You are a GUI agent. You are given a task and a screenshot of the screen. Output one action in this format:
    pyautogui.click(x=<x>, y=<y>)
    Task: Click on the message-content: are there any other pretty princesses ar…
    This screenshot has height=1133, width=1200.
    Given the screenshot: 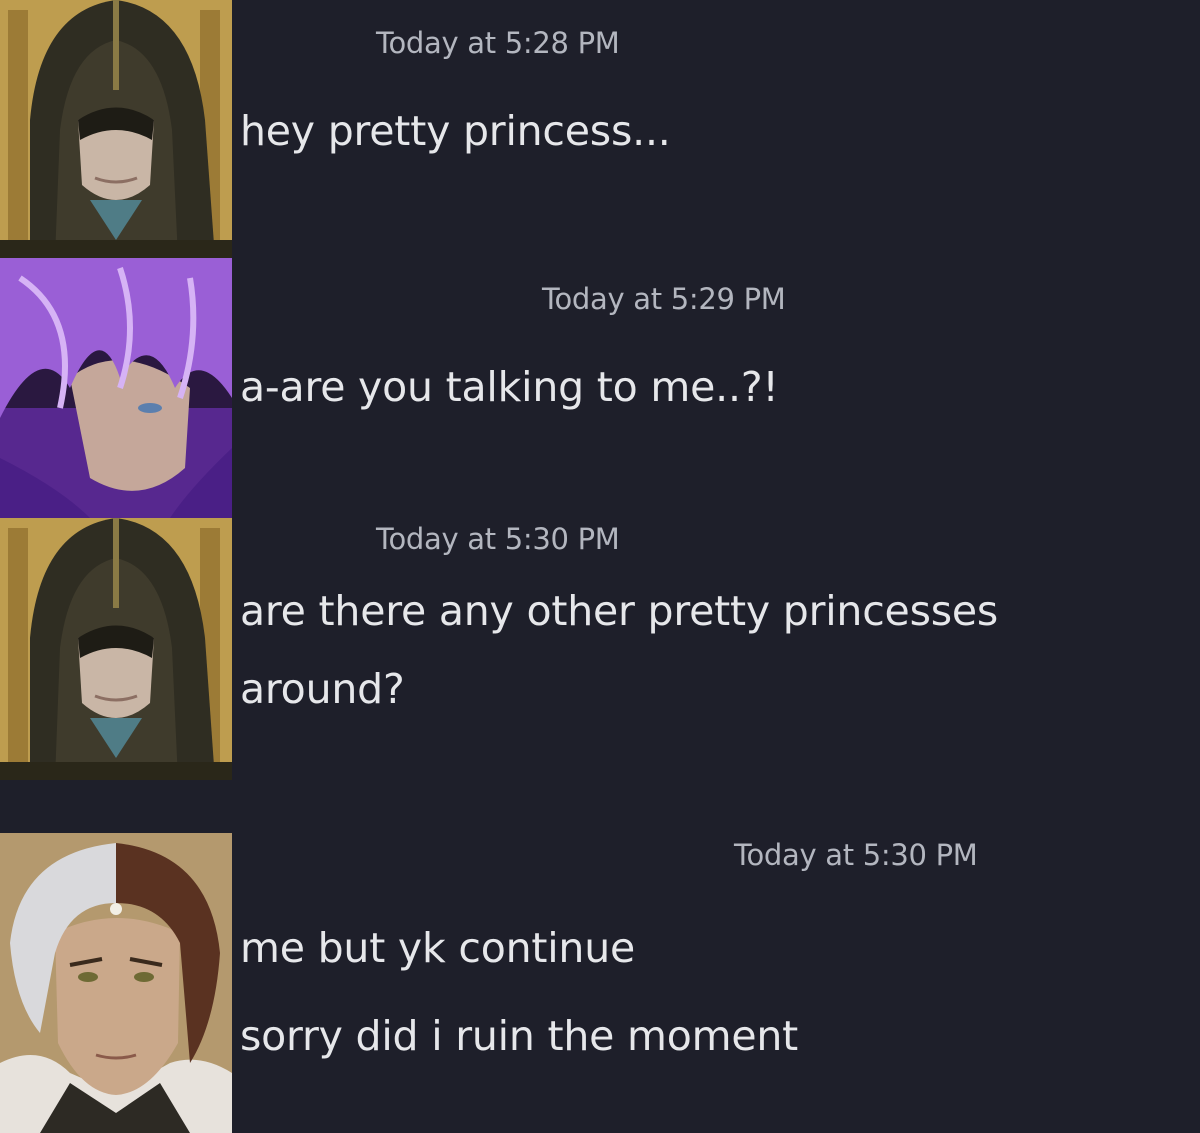 What is the action you would take?
    pyautogui.click(x=619, y=650)
    